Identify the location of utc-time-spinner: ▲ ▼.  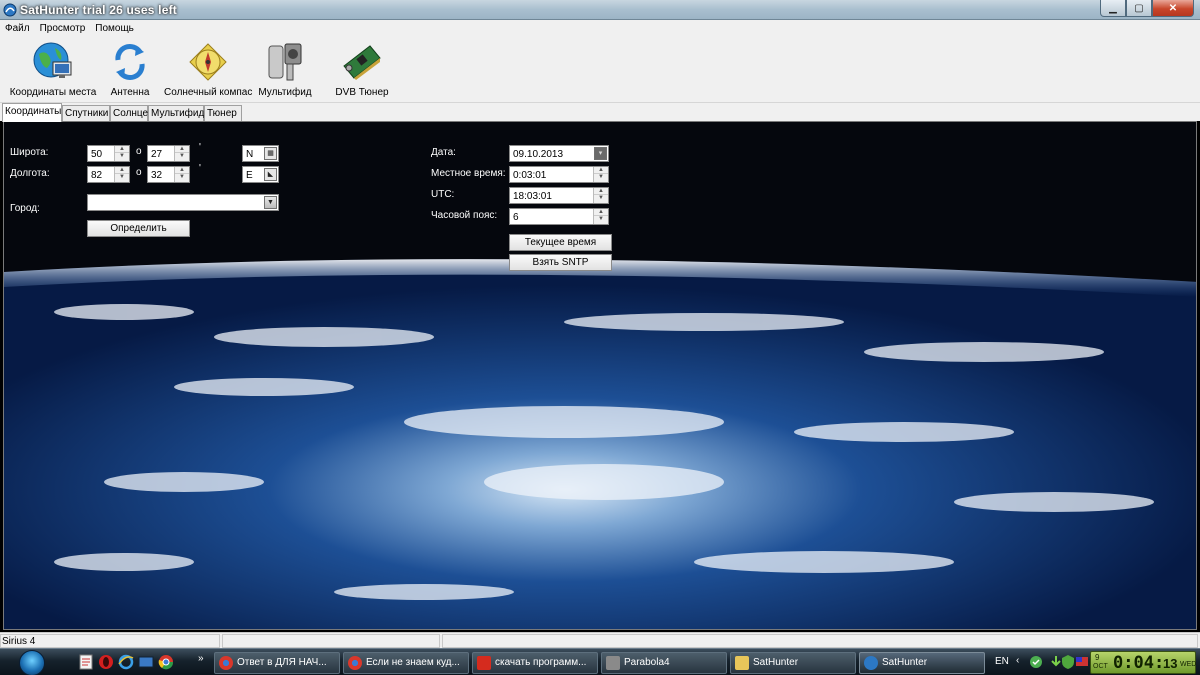
(600, 195).